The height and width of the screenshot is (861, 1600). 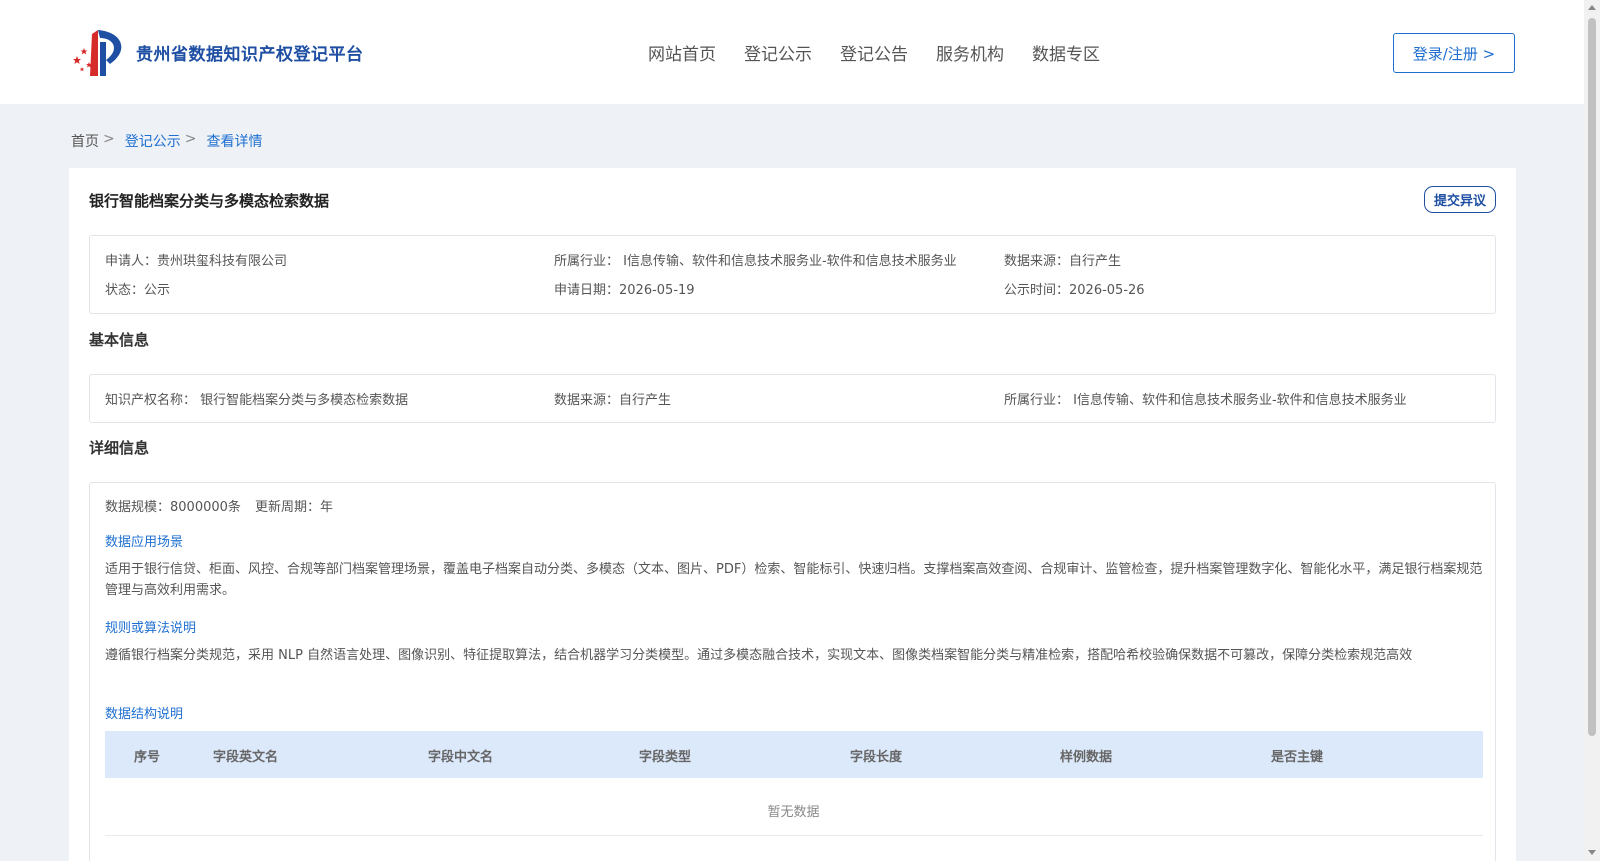 What do you see at coordinates (246, 757) in the screenshot?
I see `th-field-en: 字段英文名` at bounding box center [246, 757].